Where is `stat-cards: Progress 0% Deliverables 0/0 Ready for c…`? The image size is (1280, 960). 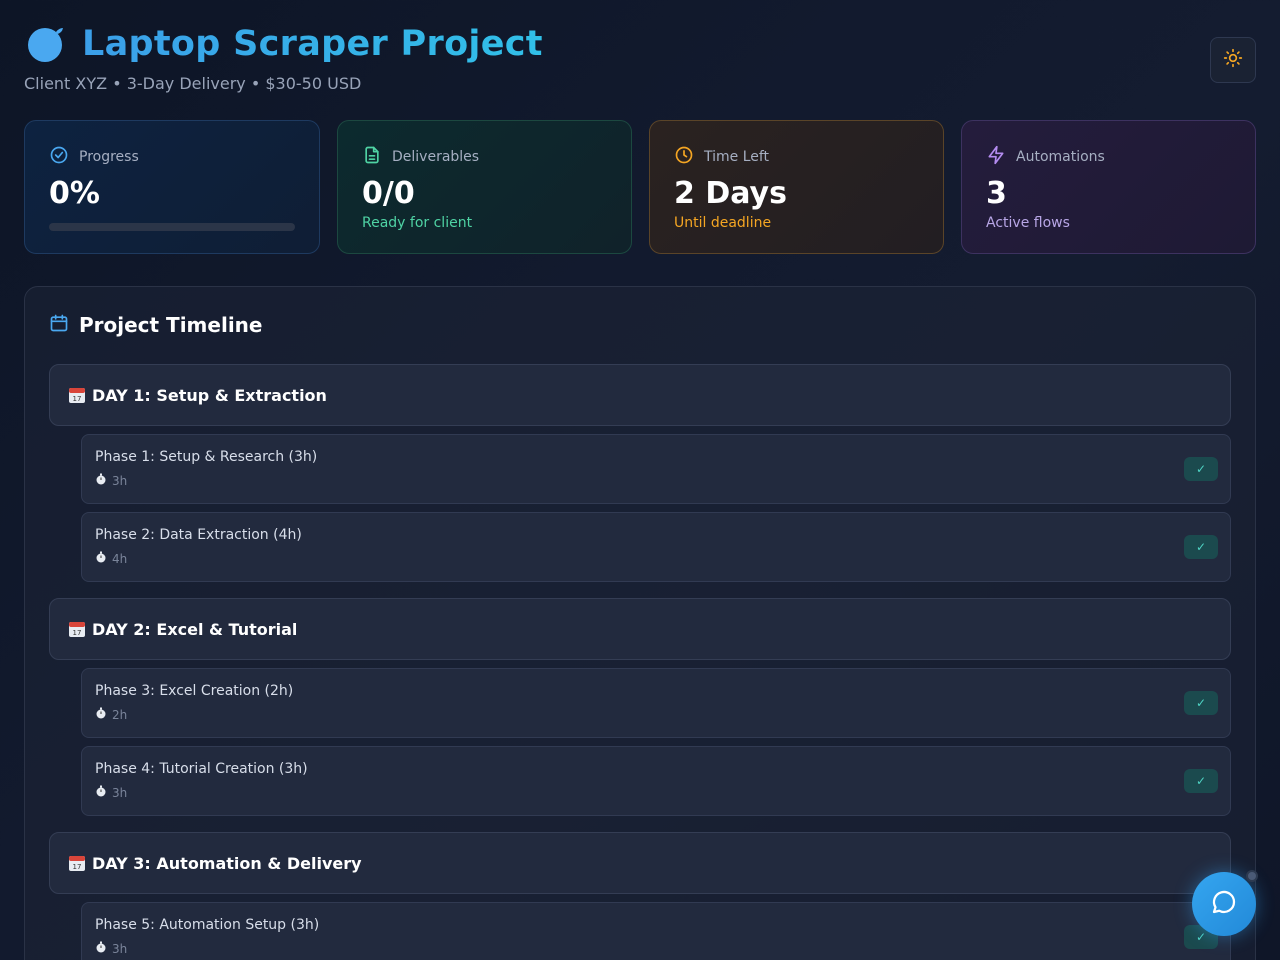
stat-cards: Progress 0% Deliverables 0/0 Ready for c… is located at coordinates (640, 187).